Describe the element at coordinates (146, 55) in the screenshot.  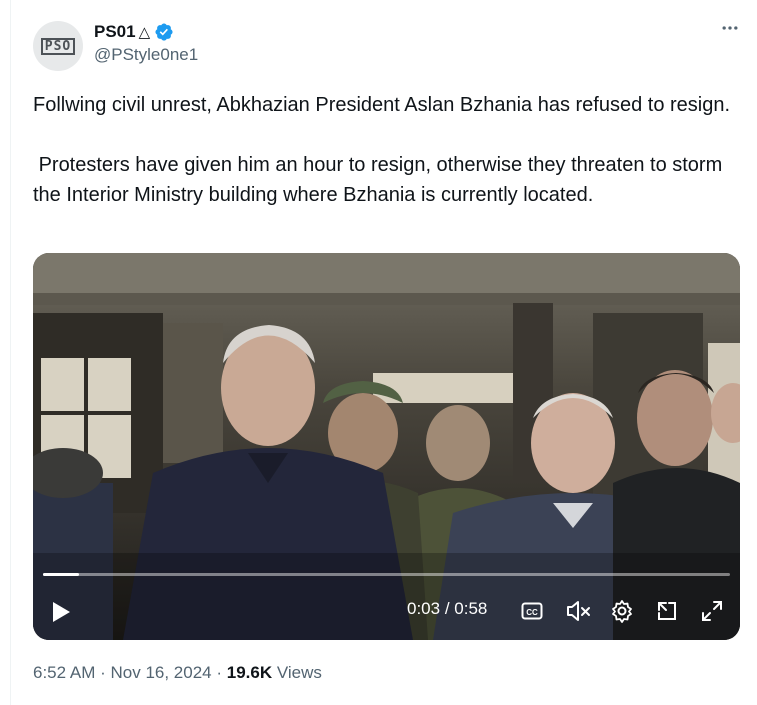
I see `author-handle: @PStyle0ne1` at that location.